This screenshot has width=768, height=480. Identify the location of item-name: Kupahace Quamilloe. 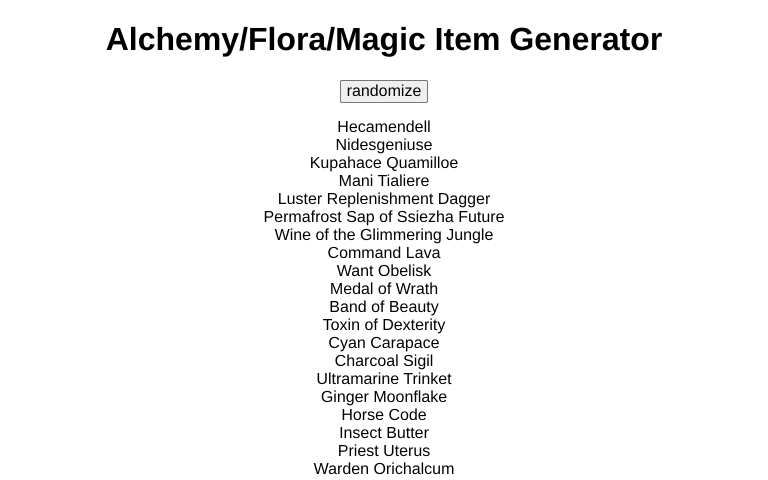
(384, 164).